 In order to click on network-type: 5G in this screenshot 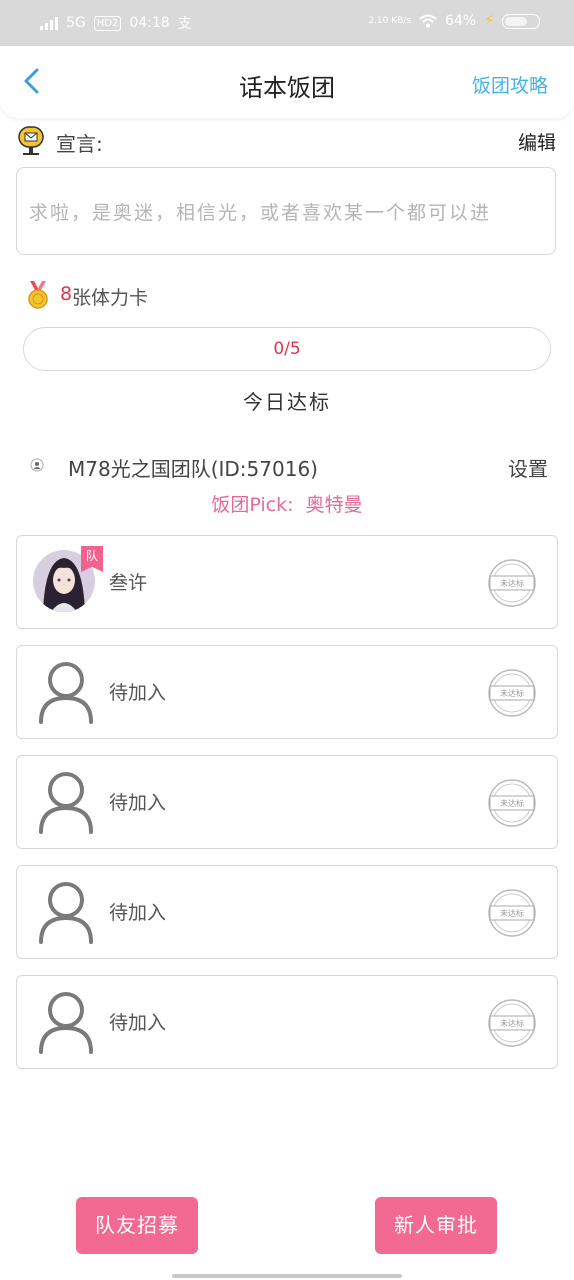, I will do `click(76, 23)`.